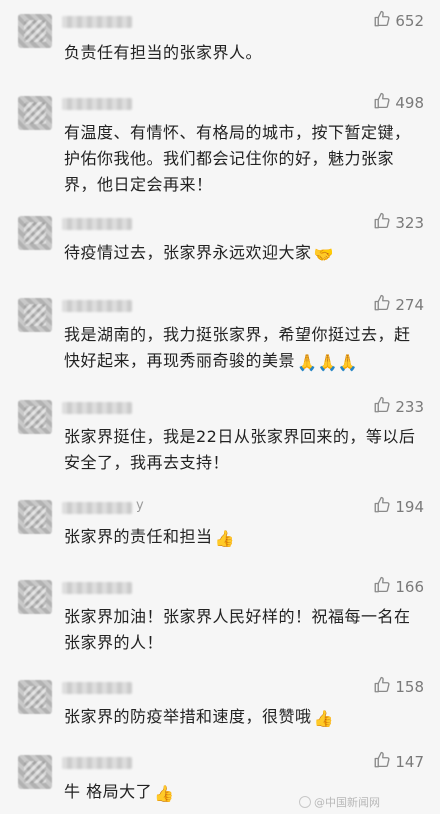  Describe the element at coordinates (328, 362) in the screenshot. I see `emoji: 🙏🙏🙏` at that location.